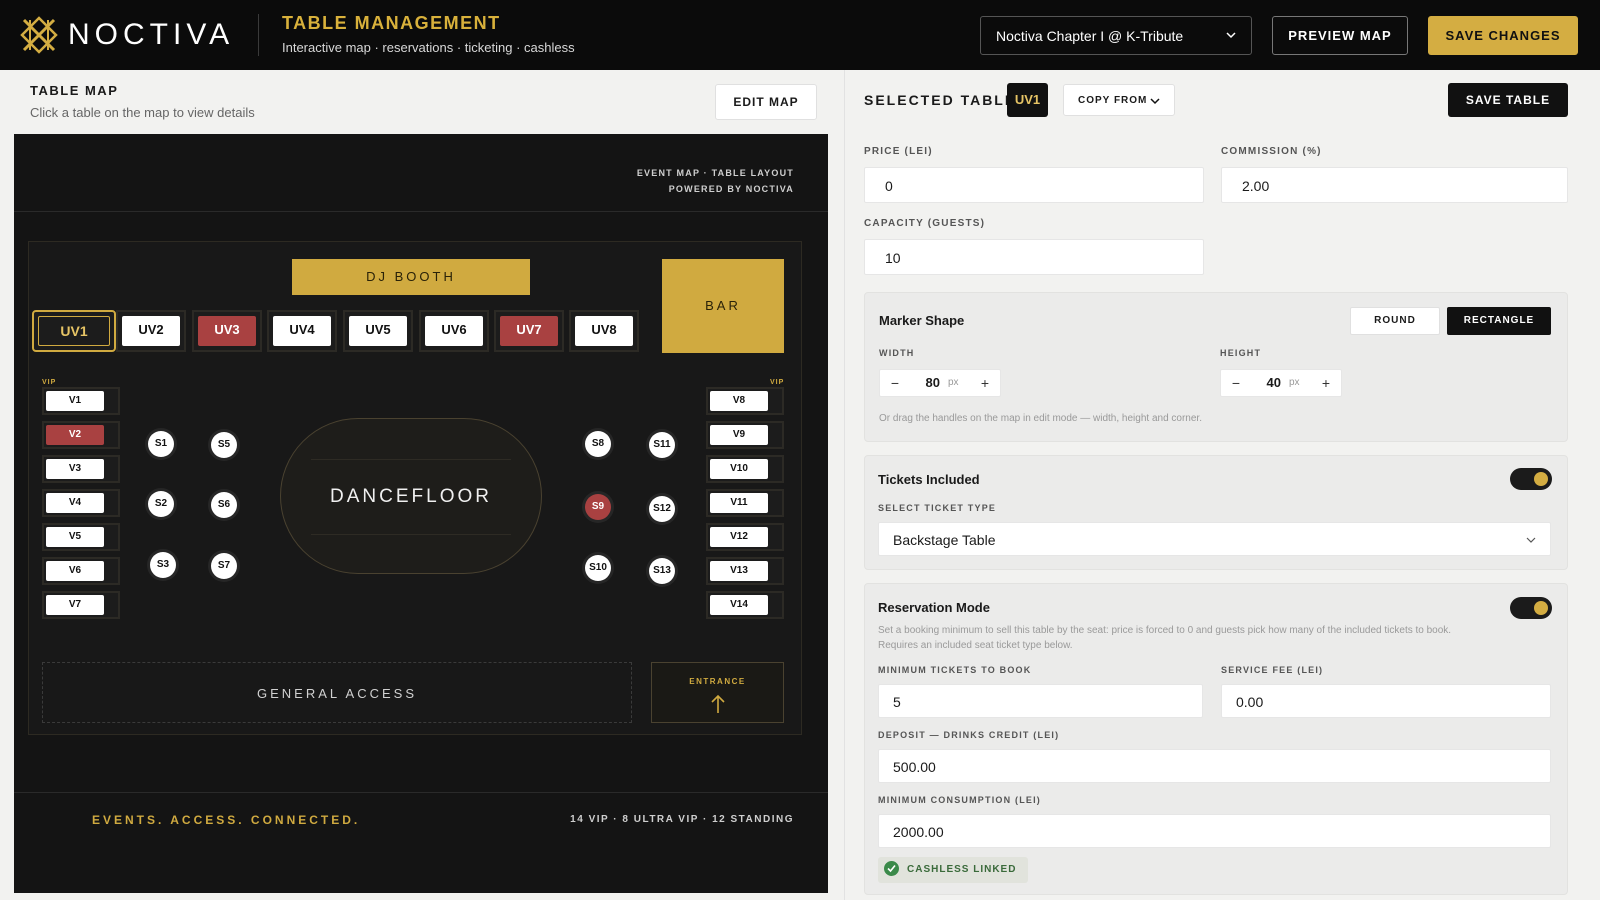 This screenshot has width=1600, height=900. What do you see at coordinates (421, 792) in the screenshot?
I see `map-divider-bottom` at bounding box center [421, 792].